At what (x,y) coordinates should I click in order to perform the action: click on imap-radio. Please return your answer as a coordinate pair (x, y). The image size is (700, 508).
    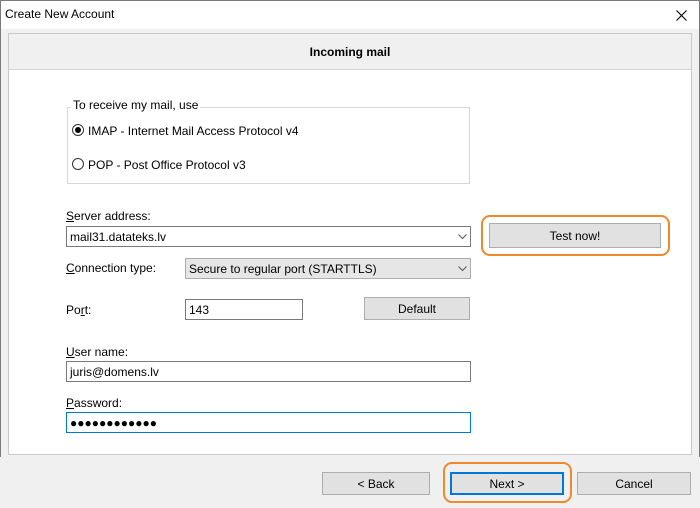
    Looking at the image, I should click on (78, 130).